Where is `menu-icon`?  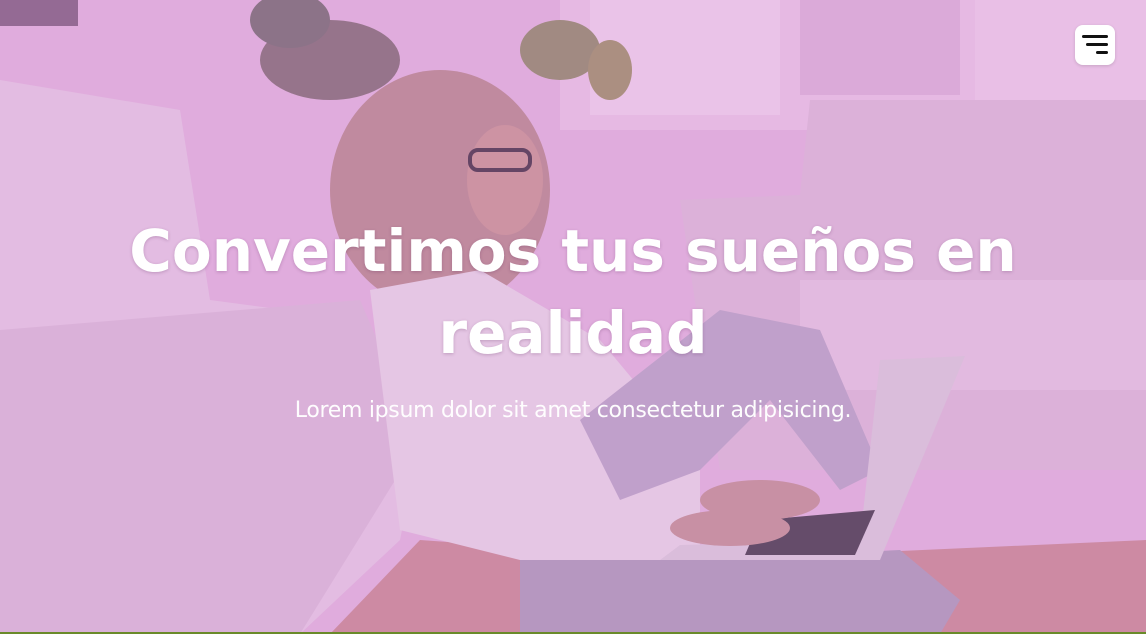
menu-icon is located at coordinates (1095, 44).